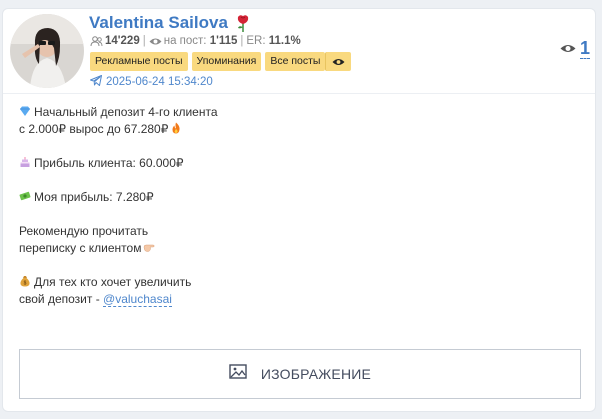 This screenshot has height=419, width=602. I want to click on people-icon, so click(96, 41).